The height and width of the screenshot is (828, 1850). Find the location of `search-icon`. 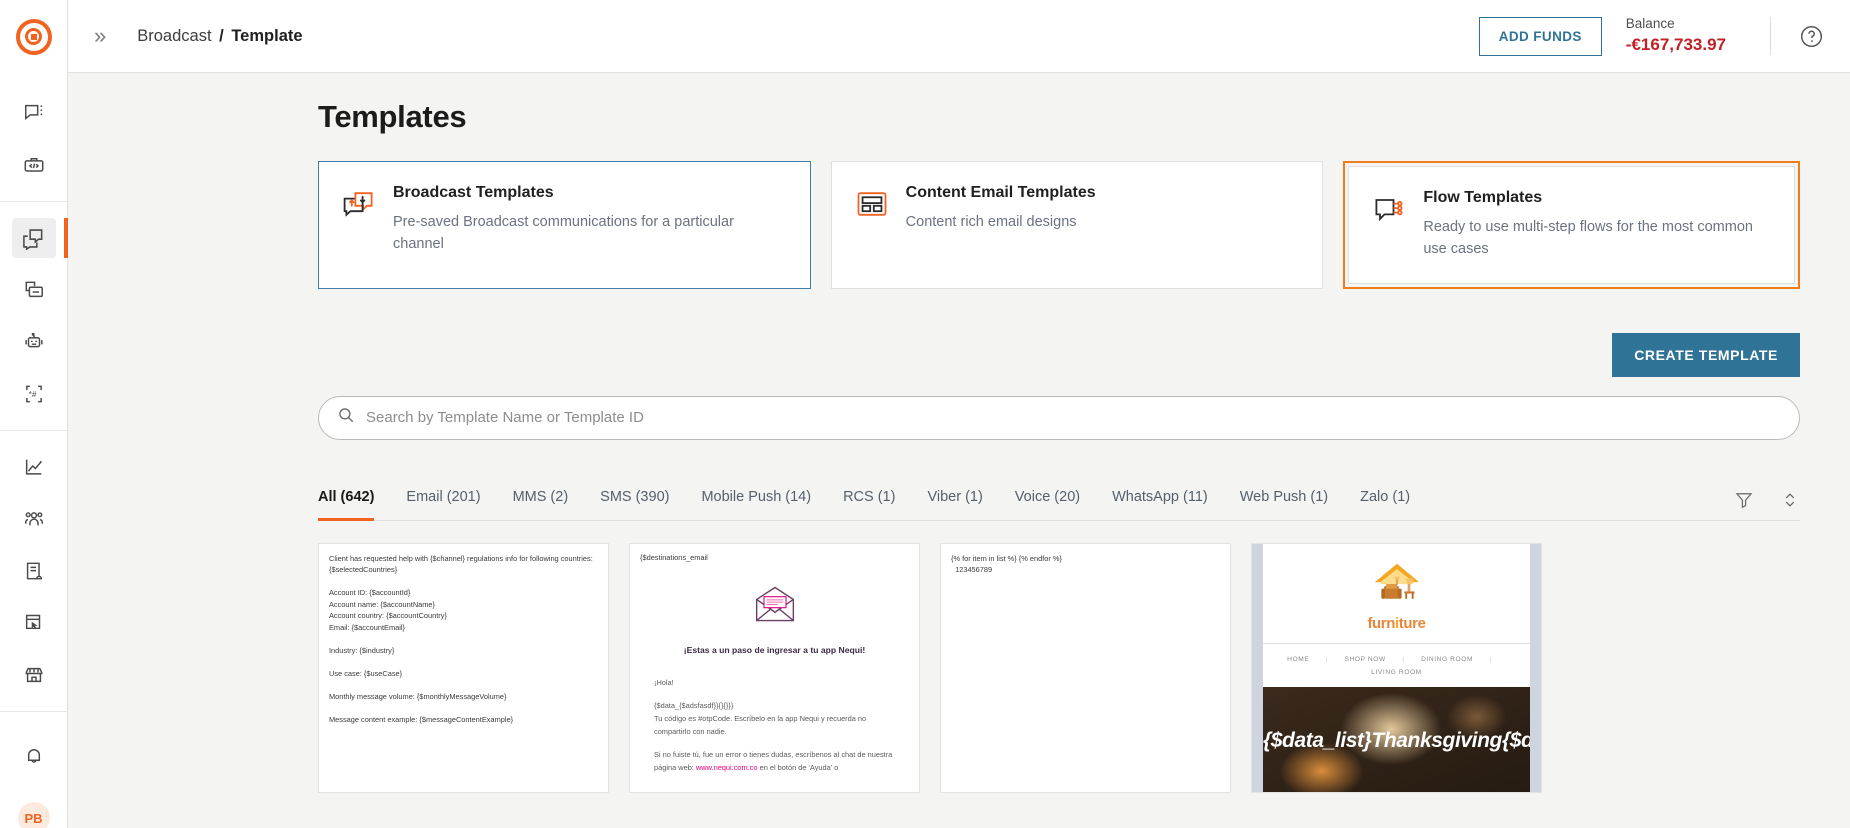

search-icon is located at coordinates (346, 417).